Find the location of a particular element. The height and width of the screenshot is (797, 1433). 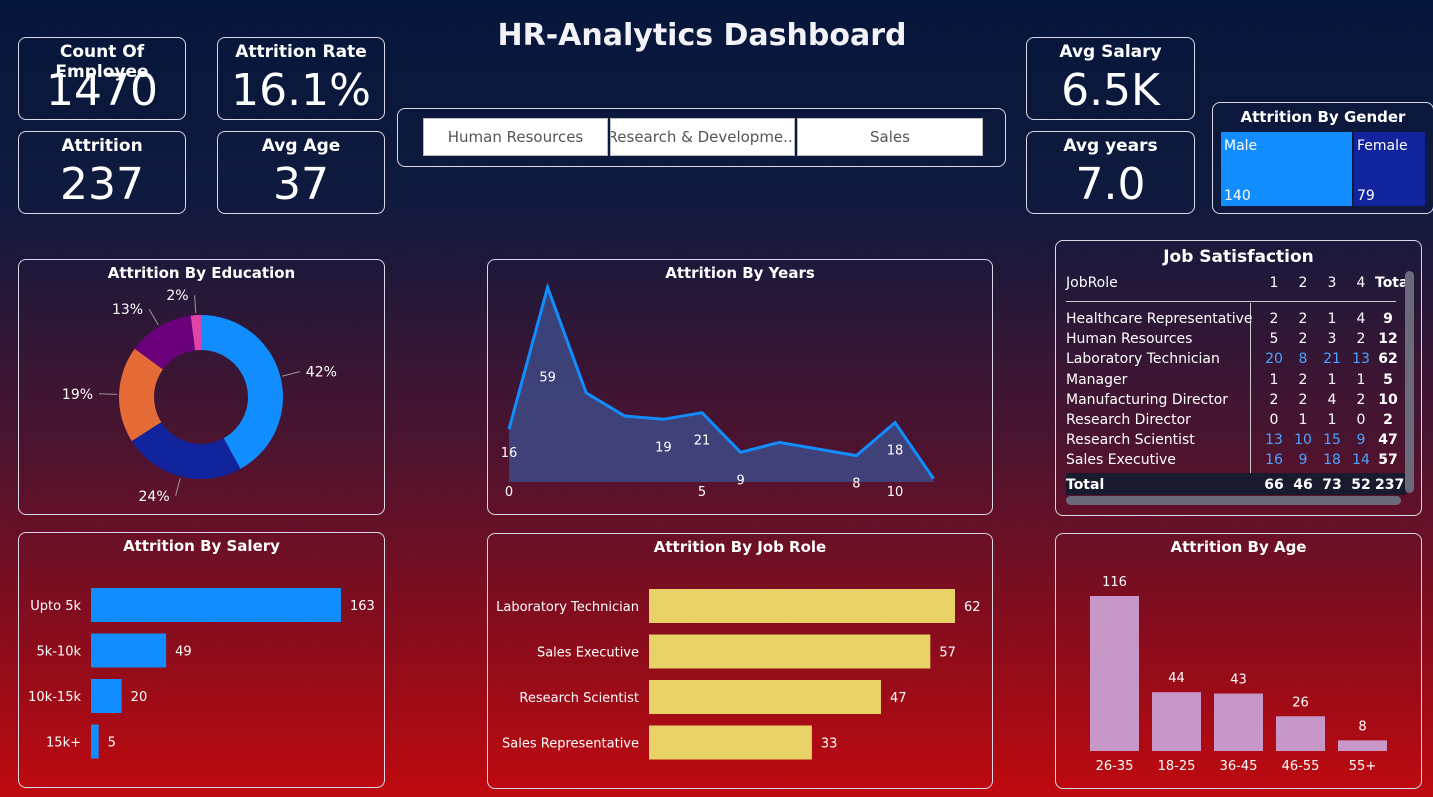

page-title: HR-Analytics Dashboard is located at coordinates (702, 35).